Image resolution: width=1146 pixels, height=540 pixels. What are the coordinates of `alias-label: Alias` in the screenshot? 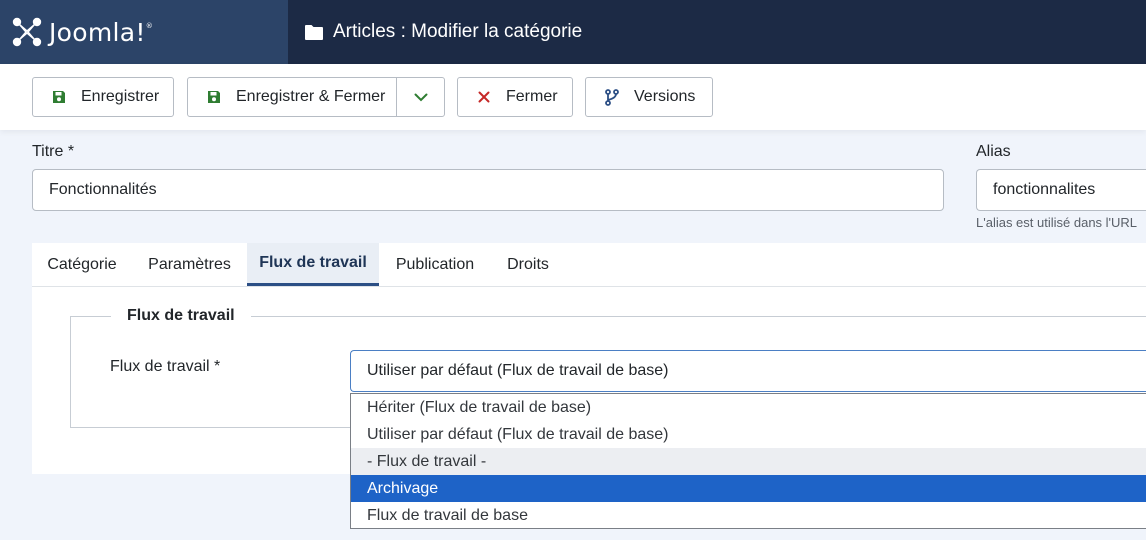 It's located at (993, 151).